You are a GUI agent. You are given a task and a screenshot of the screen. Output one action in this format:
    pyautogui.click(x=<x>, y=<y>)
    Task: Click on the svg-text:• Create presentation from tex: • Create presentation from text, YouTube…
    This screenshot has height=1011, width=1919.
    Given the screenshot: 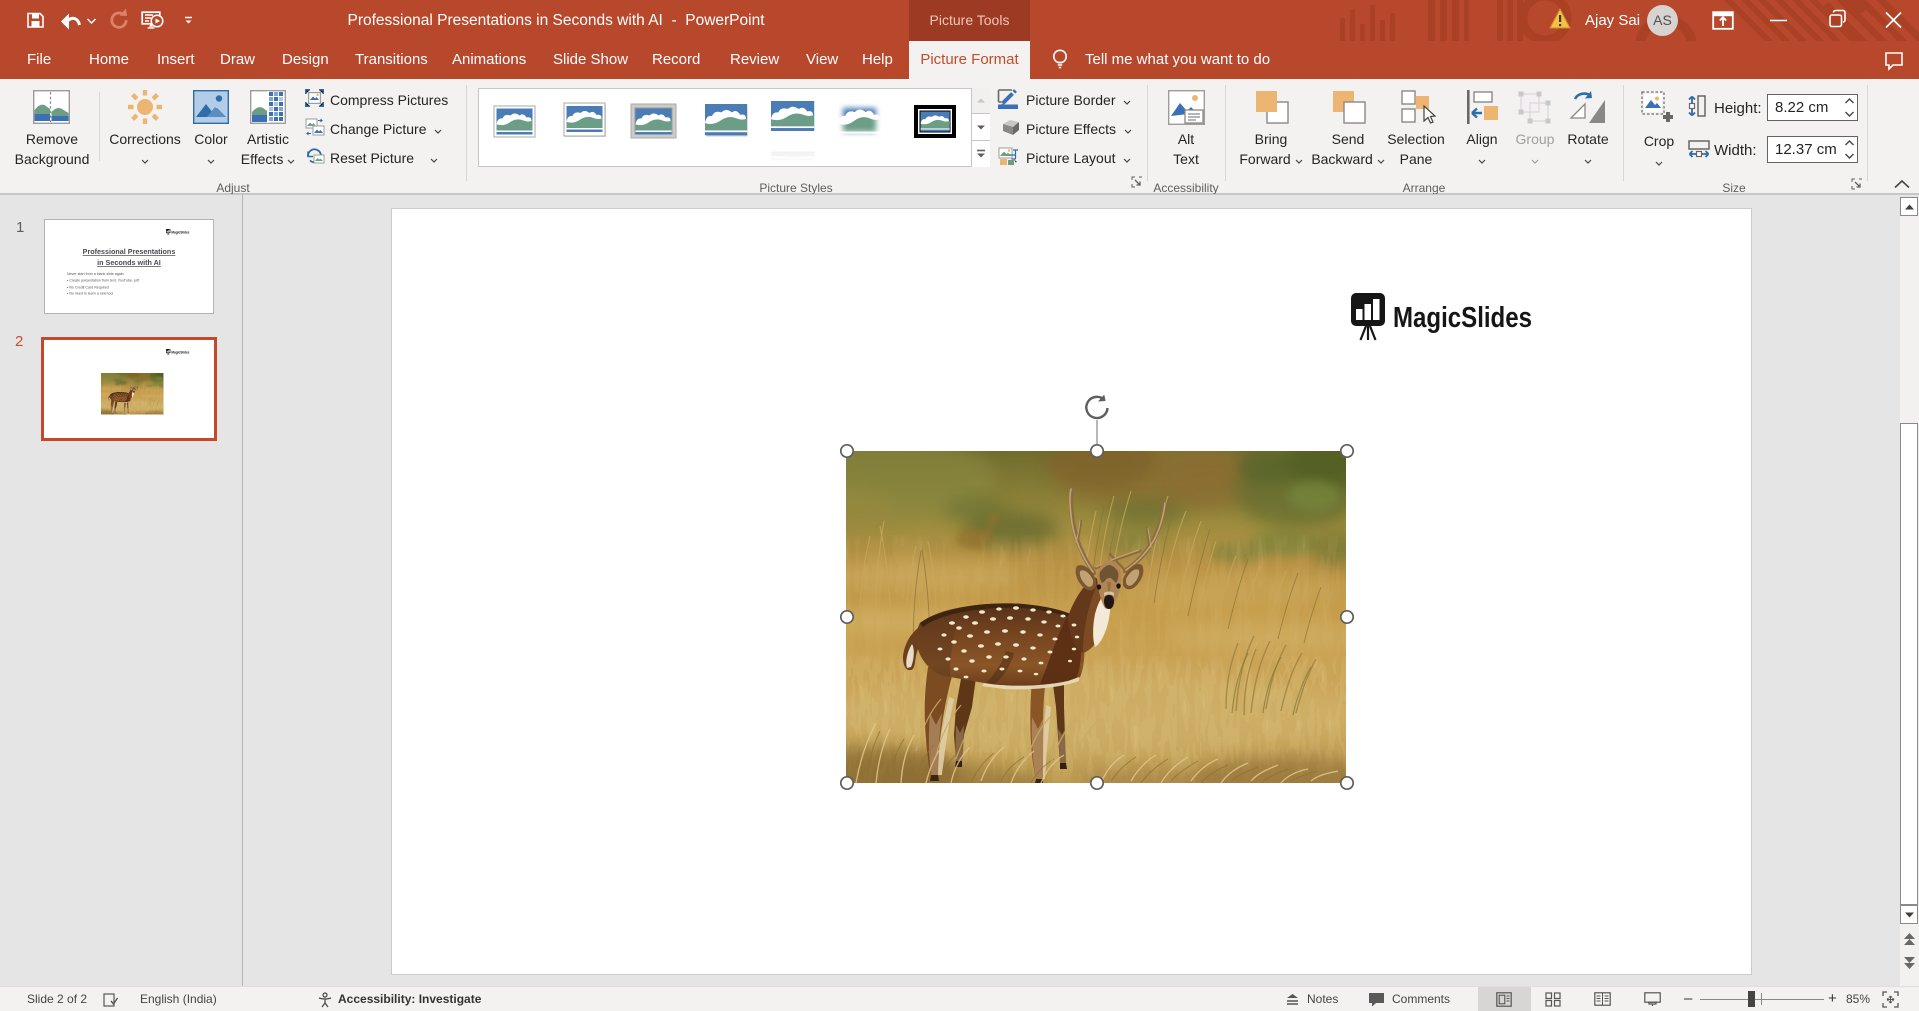 What is the action you would take?
    pyautogui.click(x=103, y=281)
    